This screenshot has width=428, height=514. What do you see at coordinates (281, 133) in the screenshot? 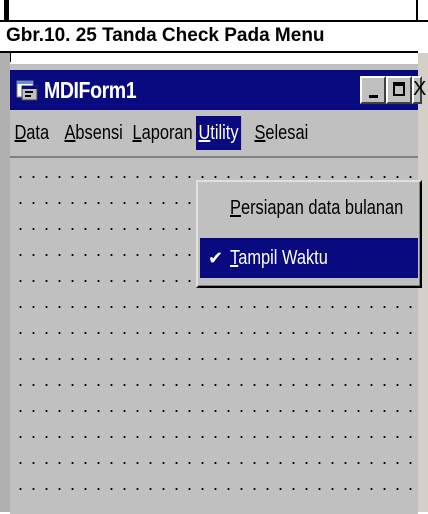
I see `menu-selesai: Selesai` at bounding box center [281, 133].